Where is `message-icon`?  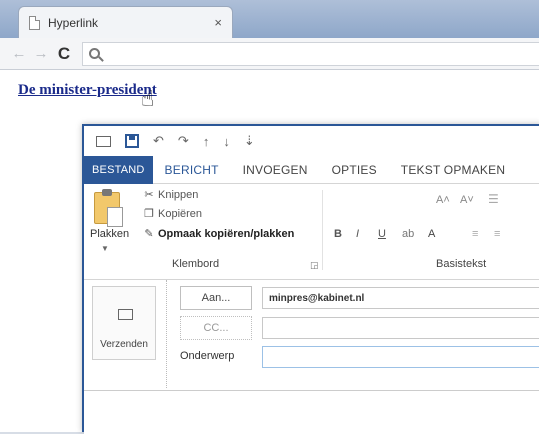
message-icon is located at coordinates (103, 141).